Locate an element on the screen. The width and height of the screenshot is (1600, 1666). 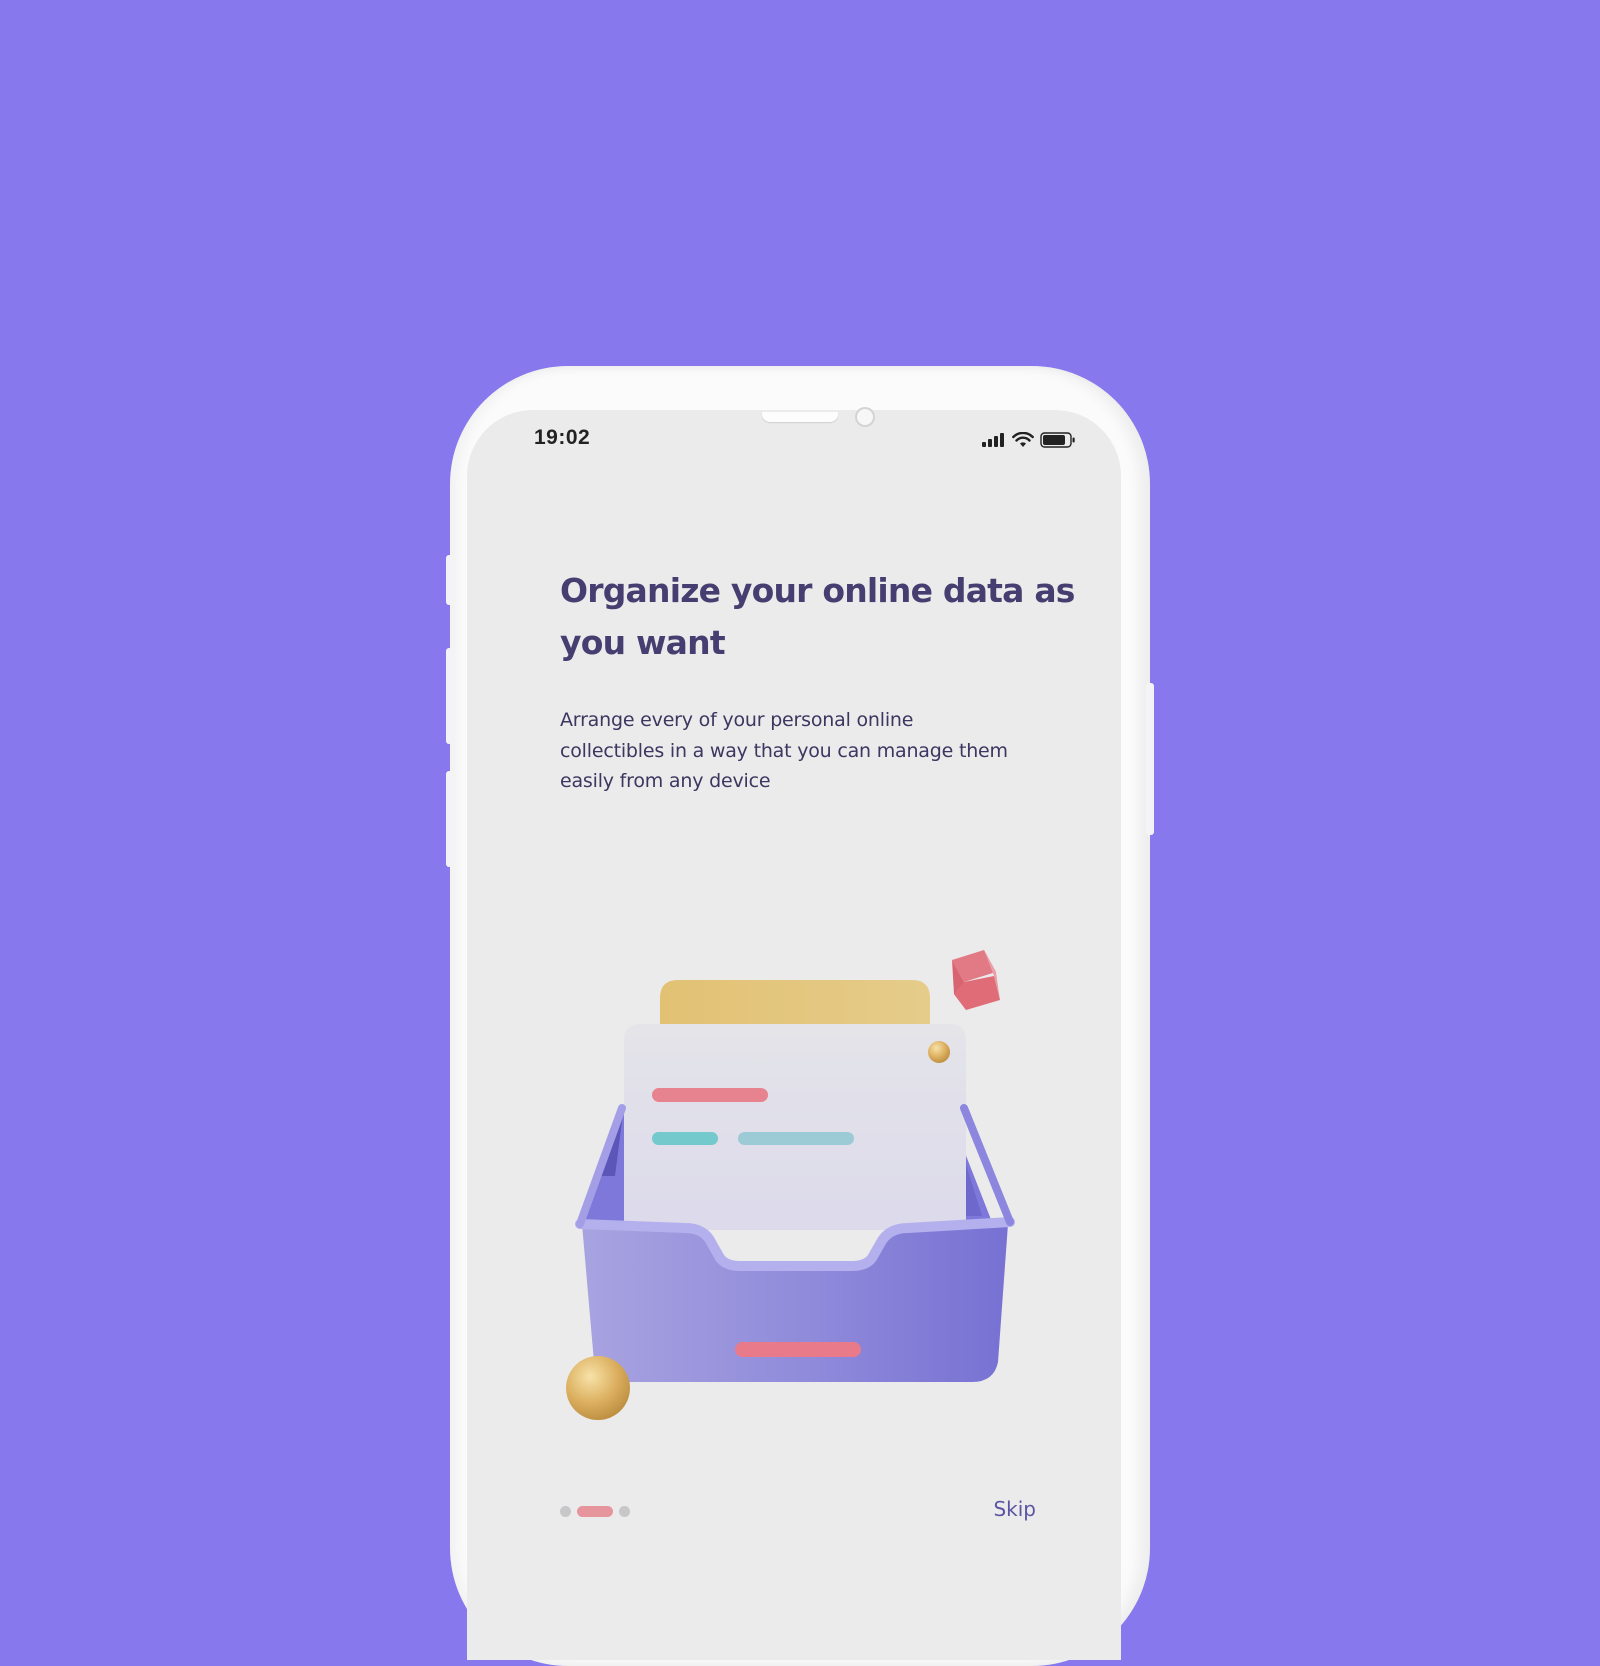
battery-icon is located at coordinates (1057, 440).